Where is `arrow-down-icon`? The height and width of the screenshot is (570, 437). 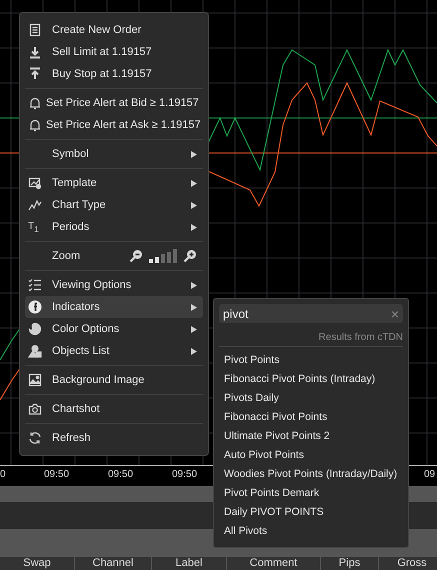
arrow-down-icon is located at coordinates (35, 52).